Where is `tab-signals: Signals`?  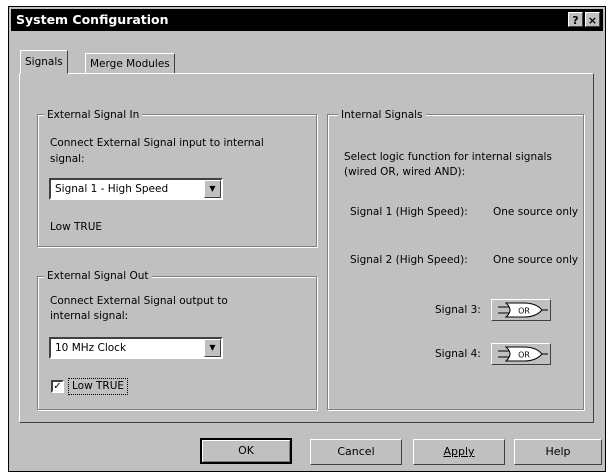
tab-signals: Signals is located at coordinates (44, 62).